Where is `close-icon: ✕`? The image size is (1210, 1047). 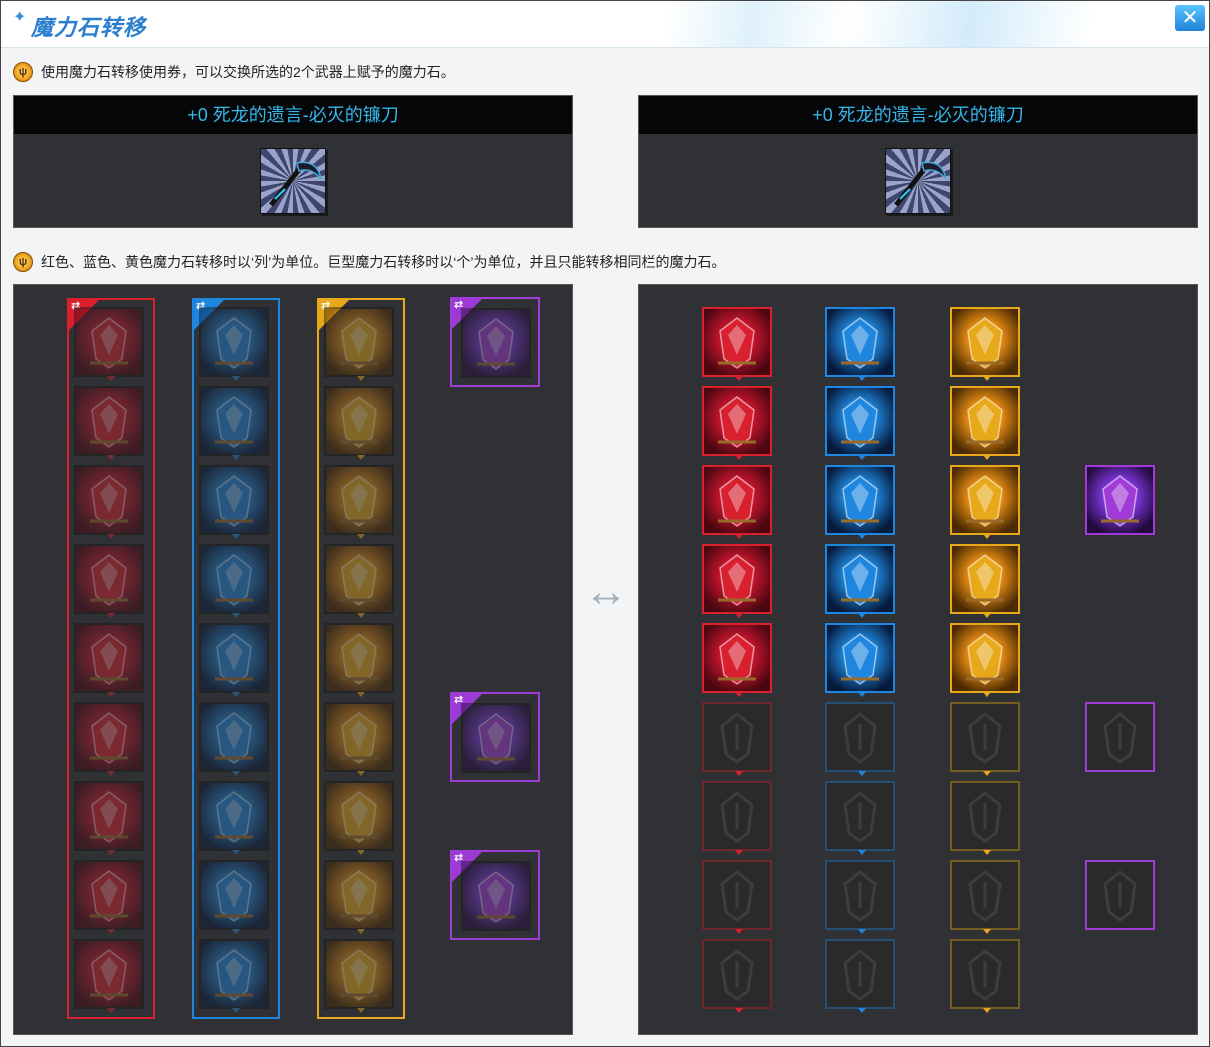
close-icon: ✕ is located at coordinates (1190, 18).